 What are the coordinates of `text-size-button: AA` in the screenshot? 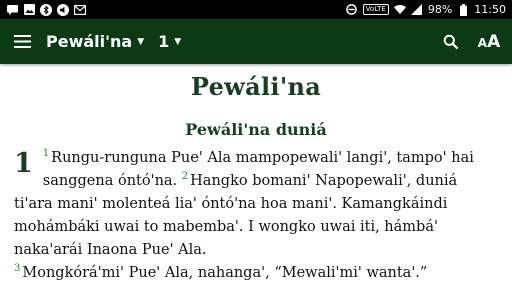 It's located at (489, 42).